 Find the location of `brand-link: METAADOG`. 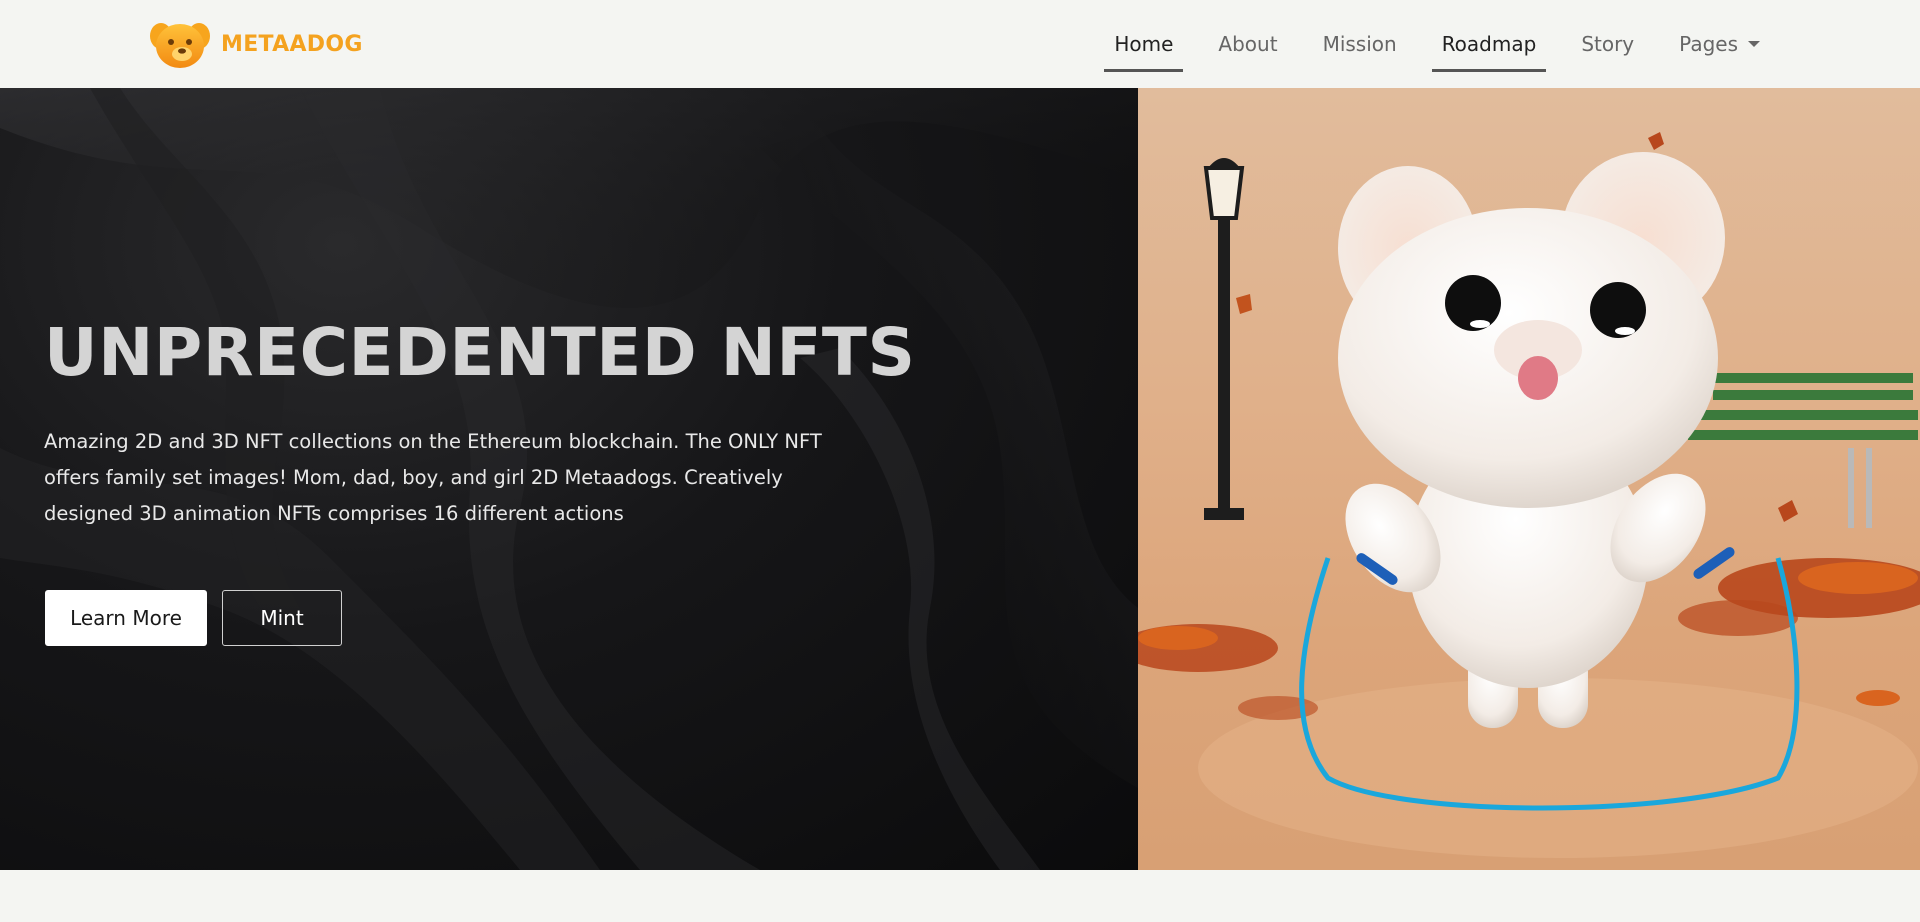

brand-link: METAADOG is located at coordinates (256, 44).